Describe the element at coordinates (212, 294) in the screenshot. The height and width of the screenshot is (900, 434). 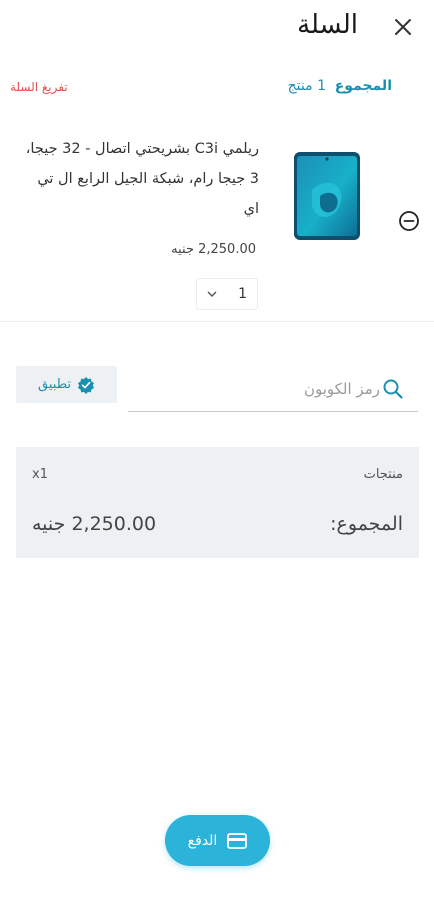
I see `chevron-down-icon` at that location.